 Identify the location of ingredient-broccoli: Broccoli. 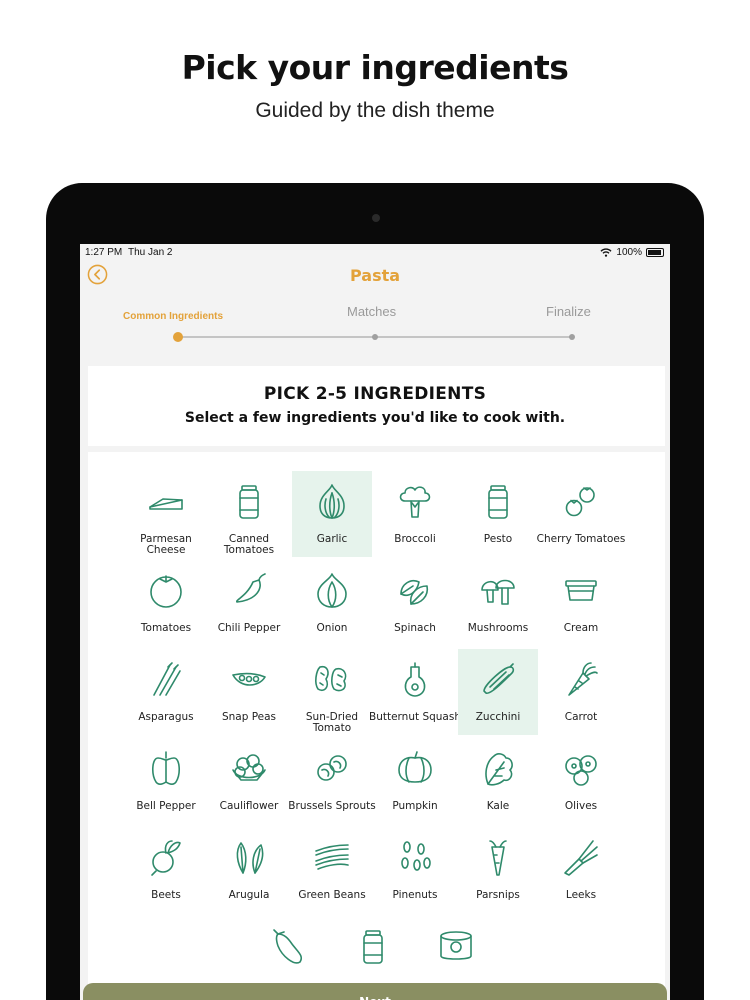
(415, 514).